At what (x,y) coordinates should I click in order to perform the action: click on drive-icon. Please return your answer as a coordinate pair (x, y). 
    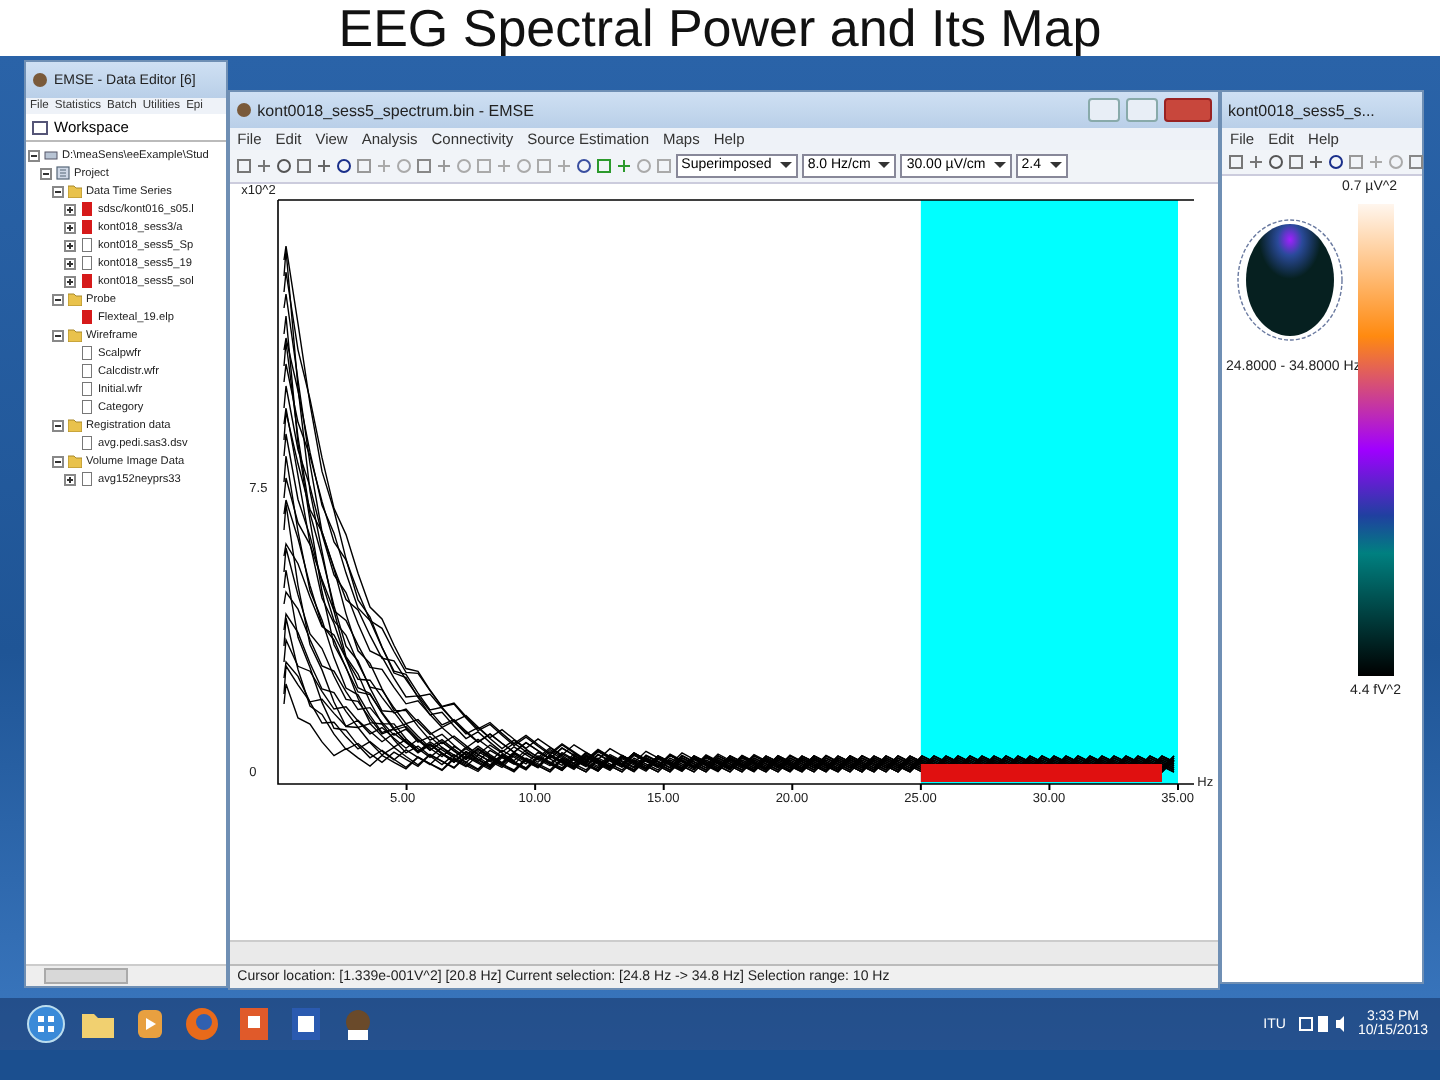
    Looking at the image, I should click on (51, 155).